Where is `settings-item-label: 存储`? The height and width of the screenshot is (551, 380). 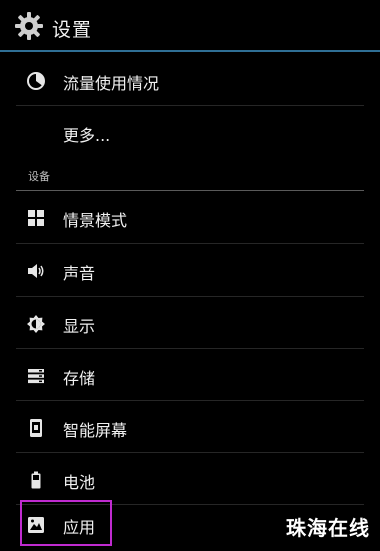
settings-item-label: 存储 is located at coordinates (79, 378).